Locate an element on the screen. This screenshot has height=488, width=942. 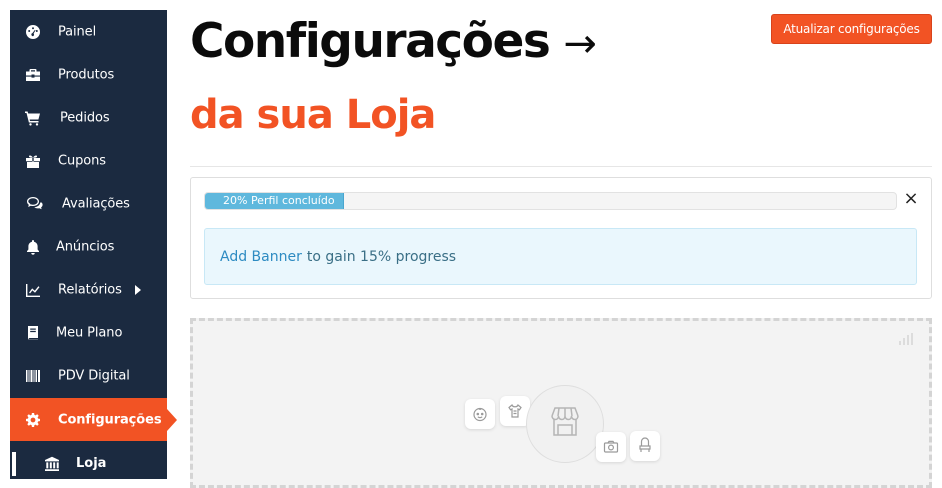
progress-bar: 20% Perfil concluído is located at coordinates (550, 201).